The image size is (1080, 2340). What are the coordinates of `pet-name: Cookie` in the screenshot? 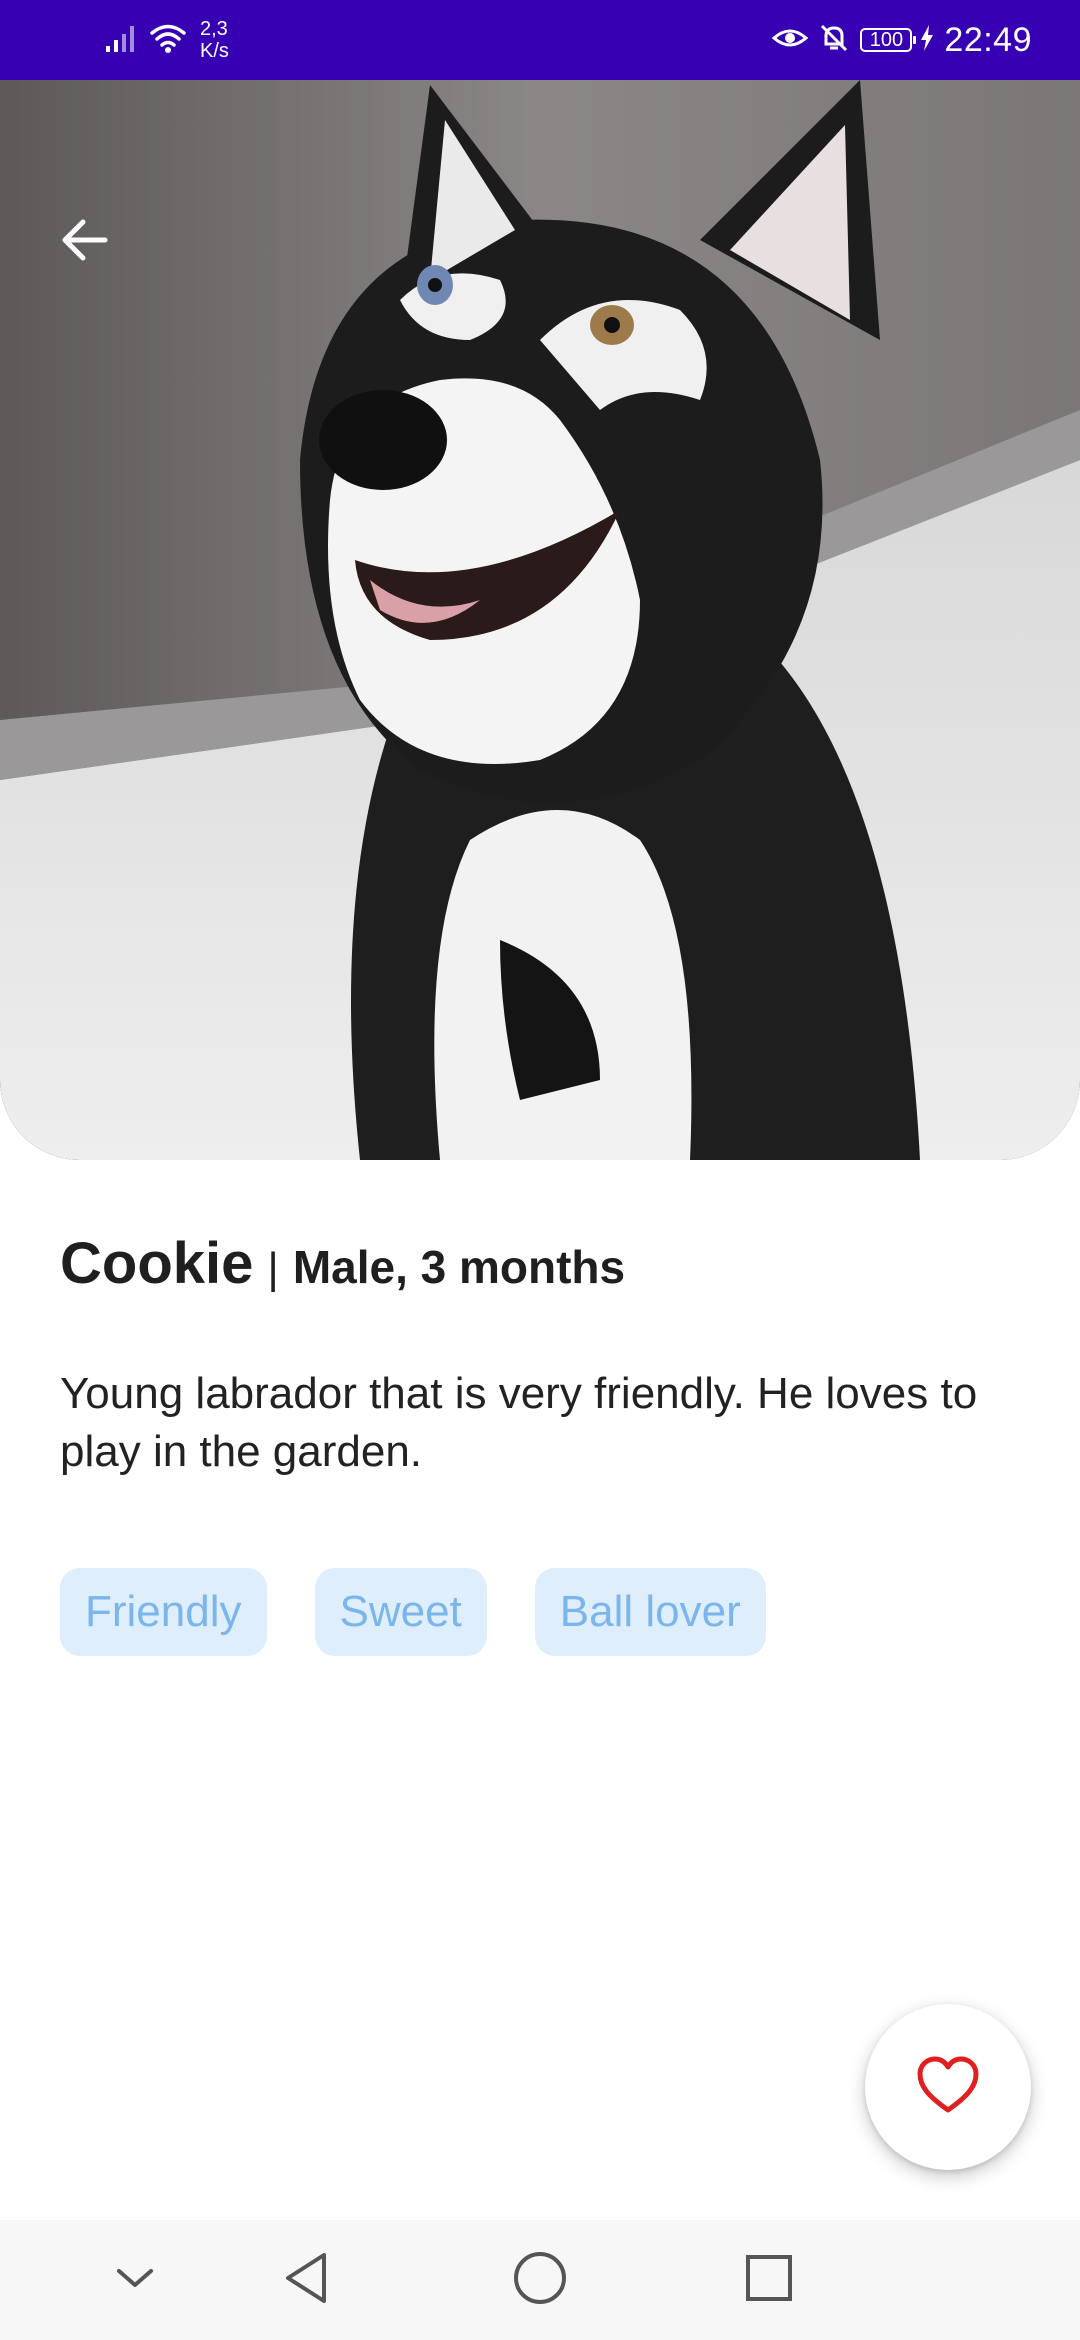 It's located at (157, 1263).